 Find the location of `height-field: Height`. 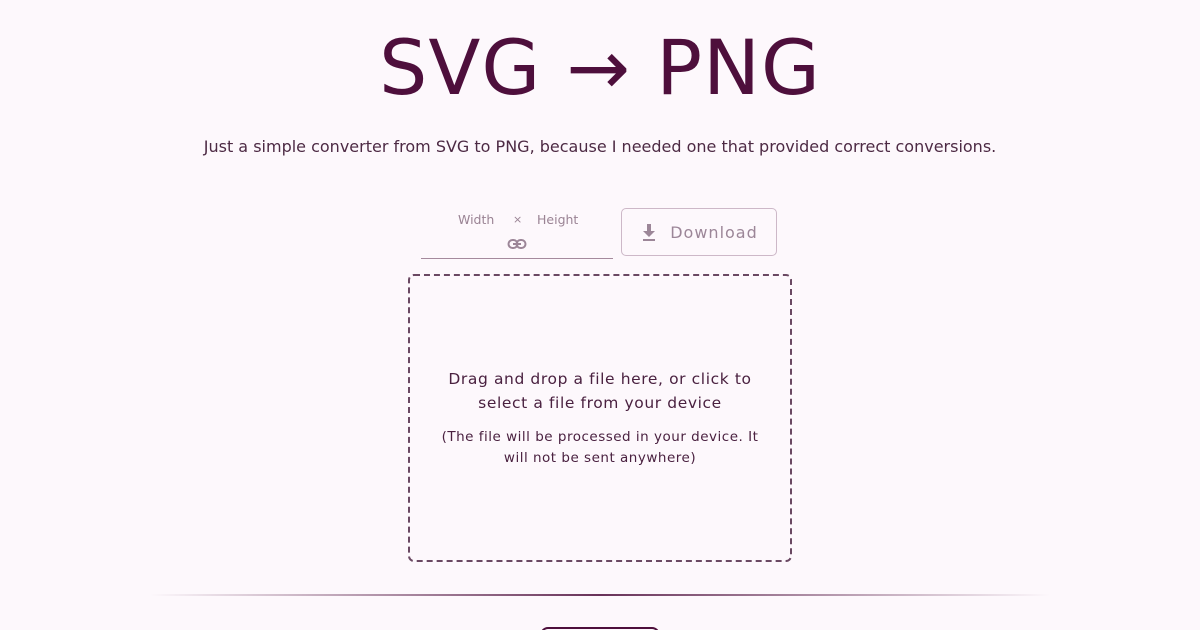

height-field: Height is located at coordinates (557, 219).